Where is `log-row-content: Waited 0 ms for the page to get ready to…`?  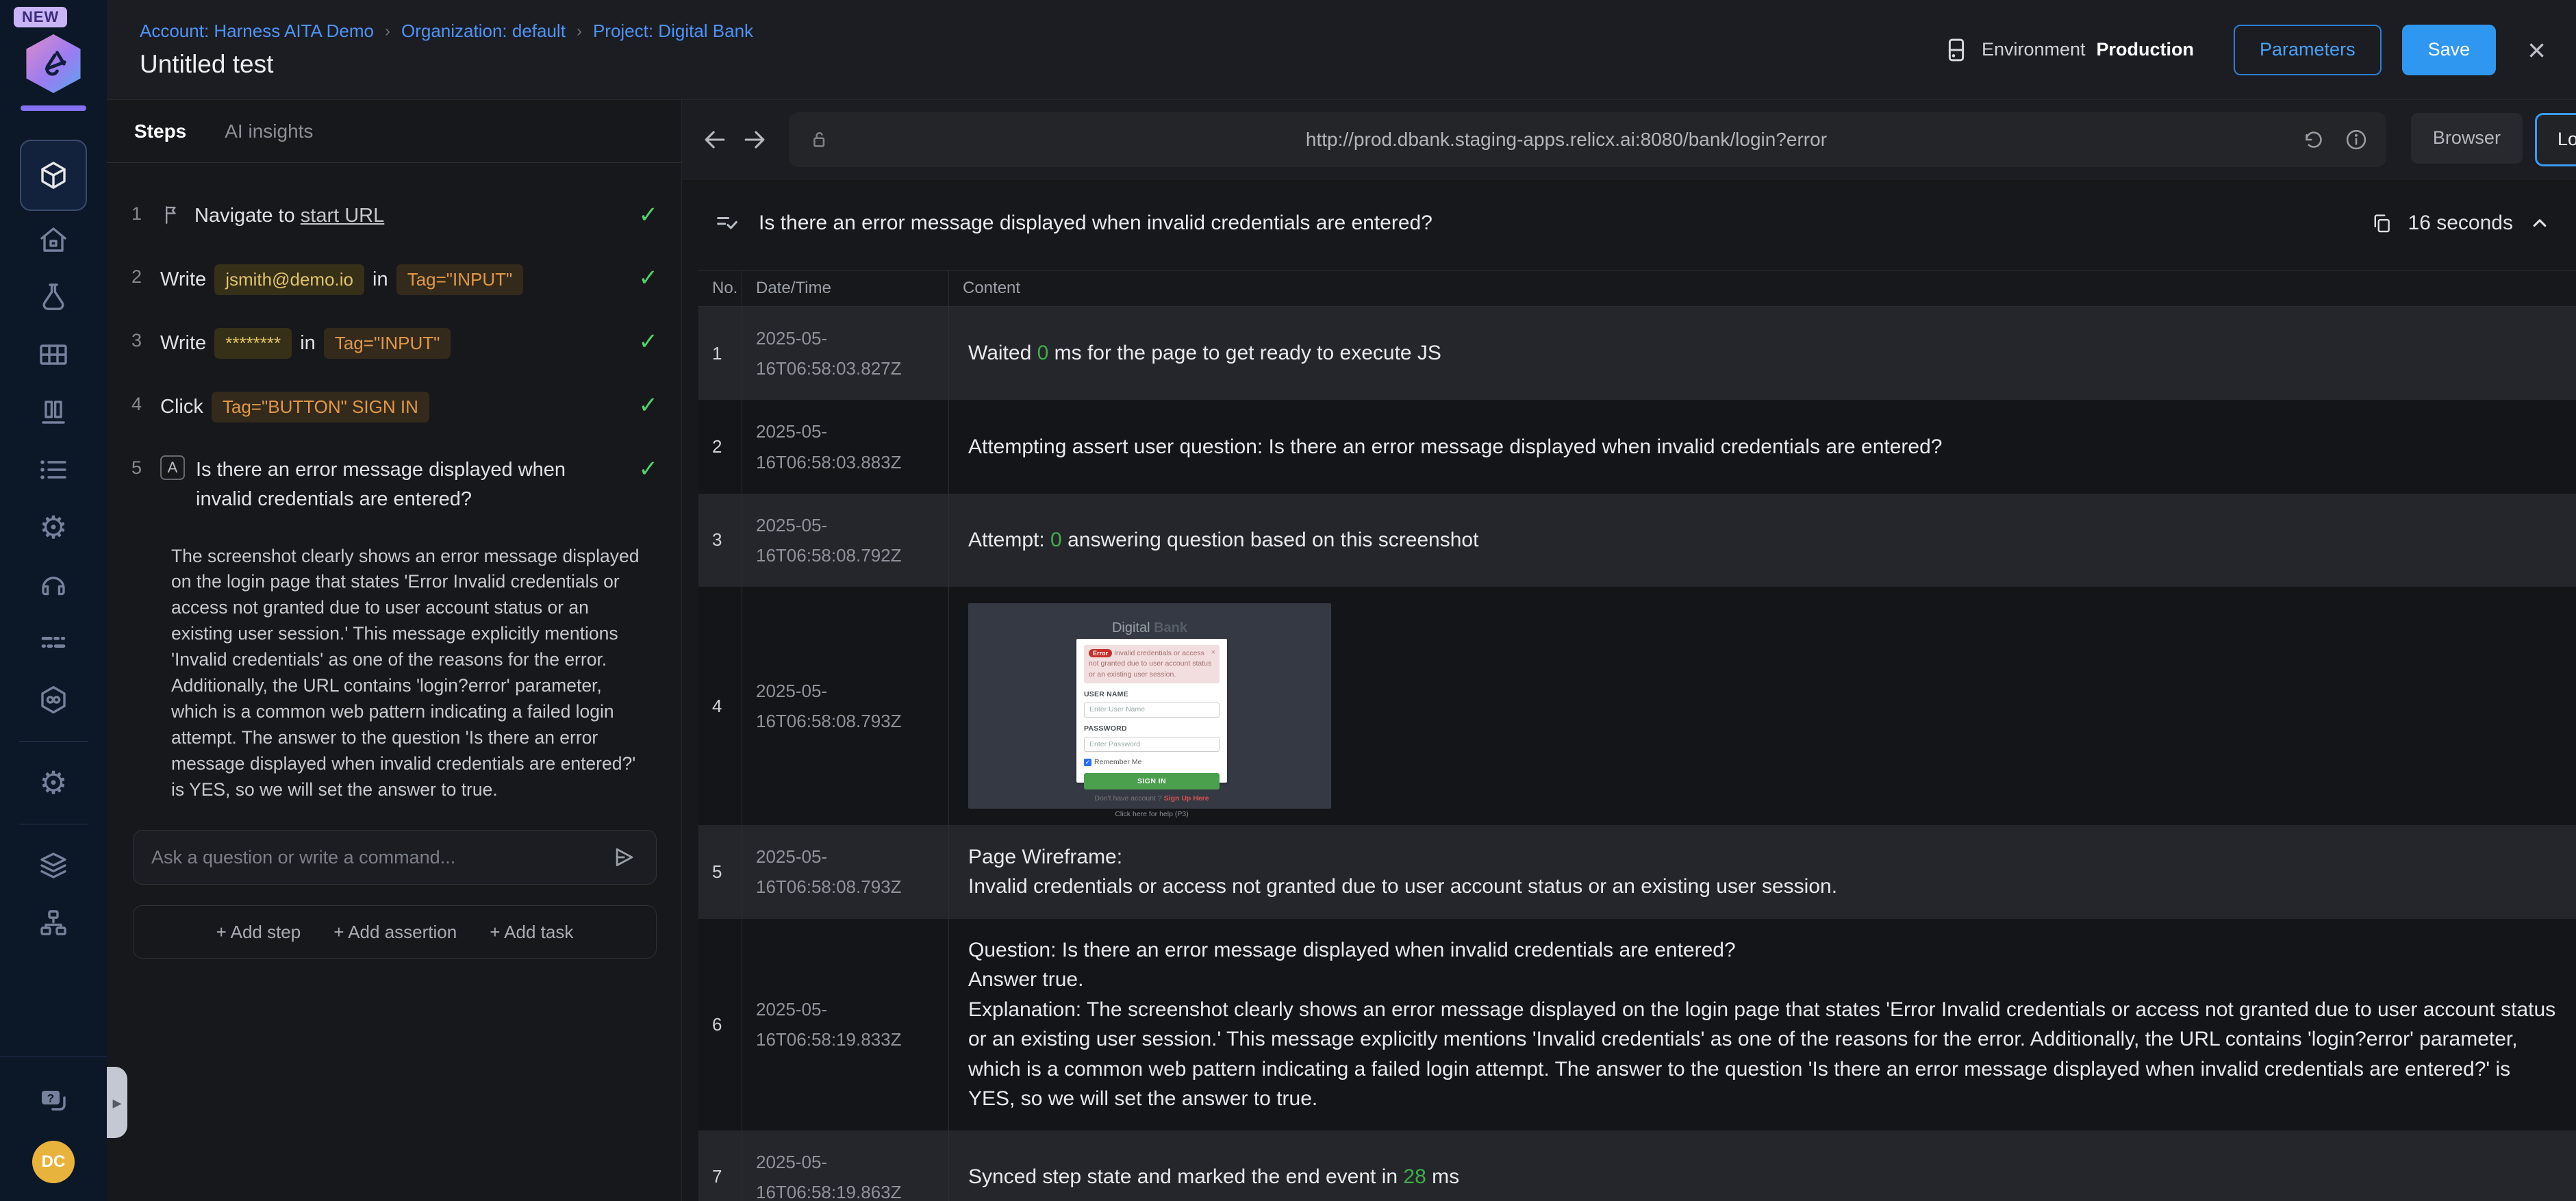 log-row-content: Waited 0 ms for the page to get ready to… is located at coordinates (1762, 354).